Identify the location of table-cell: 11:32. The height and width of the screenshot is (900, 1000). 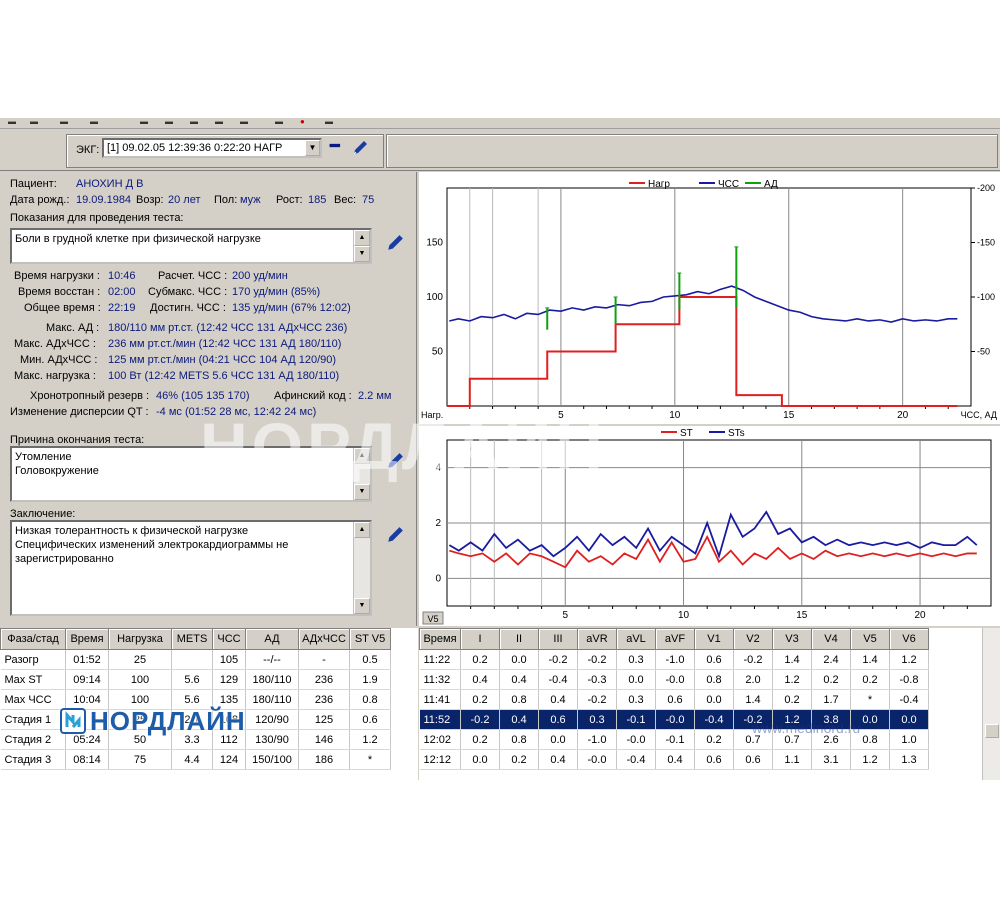
(440, 679).